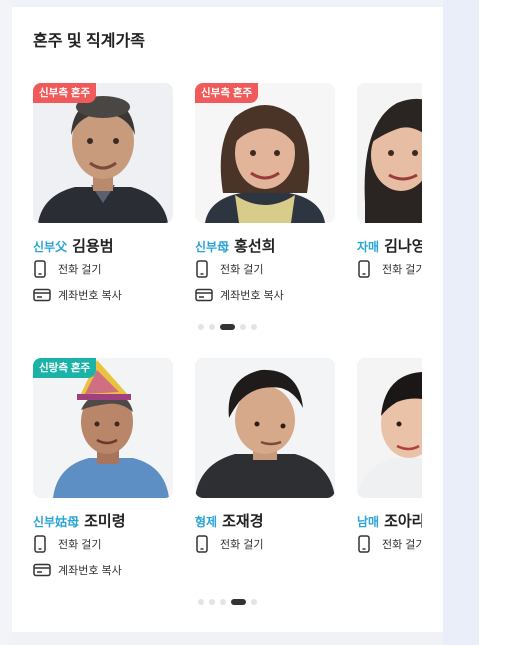 The height and width of the screenshot is (645, 526). I want to click on name-line: 자매 김나영, so click(389, 245).